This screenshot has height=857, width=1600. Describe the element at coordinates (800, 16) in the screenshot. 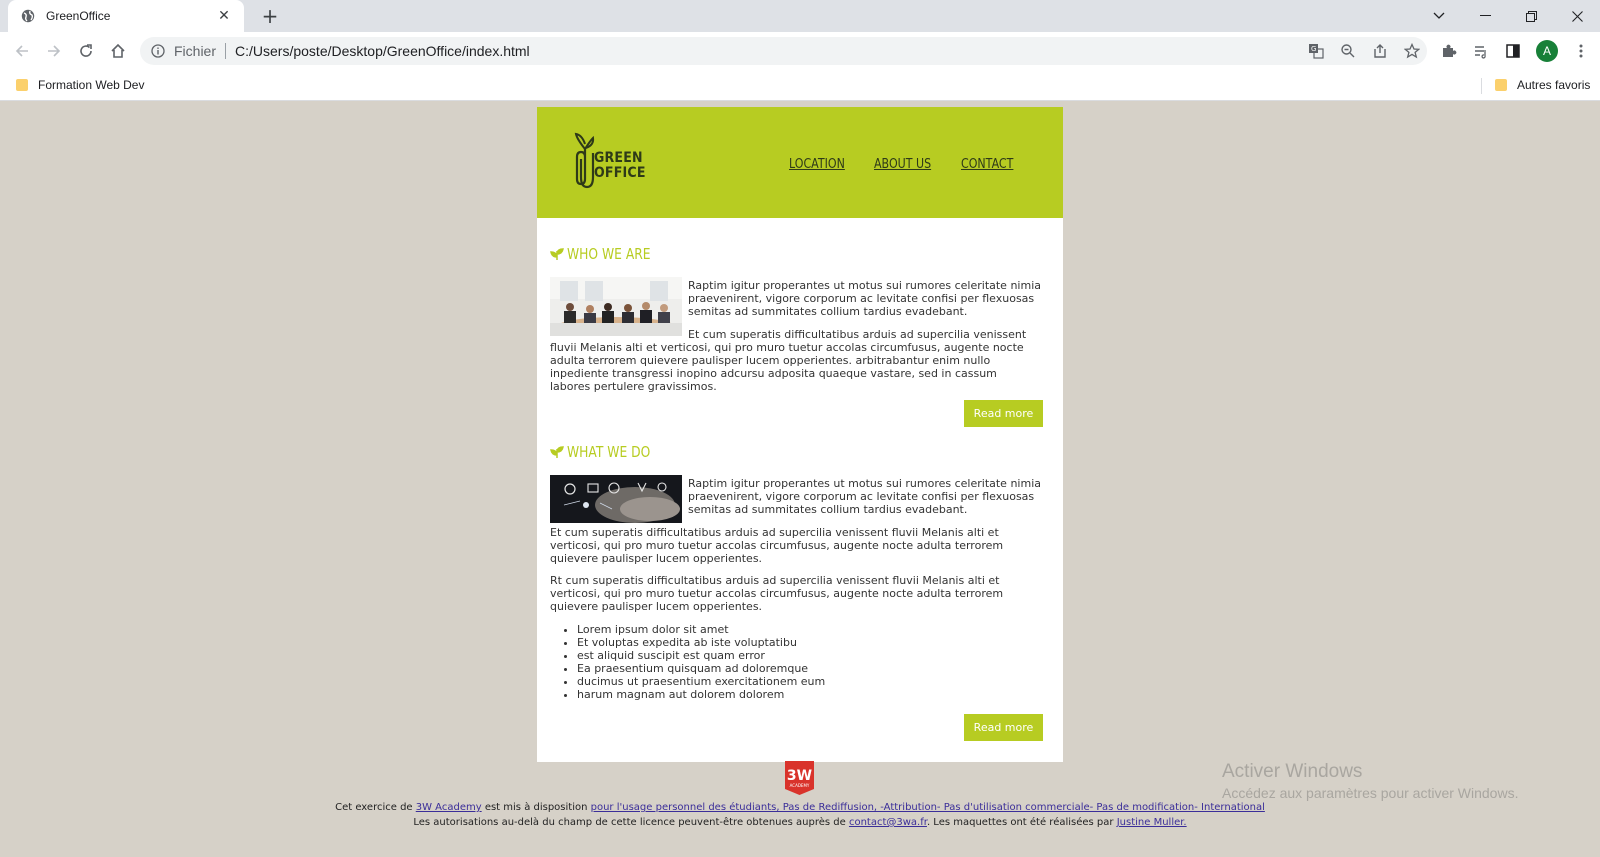

I see `tab-strip: GreenOffice ✕ +` at that location.